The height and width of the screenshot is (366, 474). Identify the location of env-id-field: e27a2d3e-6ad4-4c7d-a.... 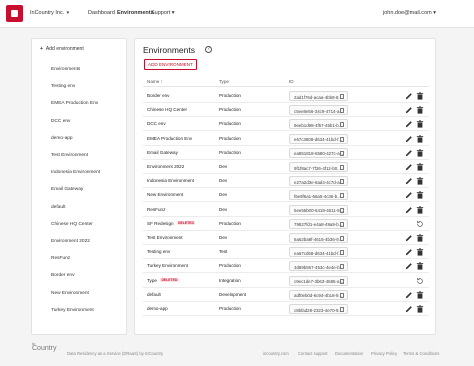
(318, 181).